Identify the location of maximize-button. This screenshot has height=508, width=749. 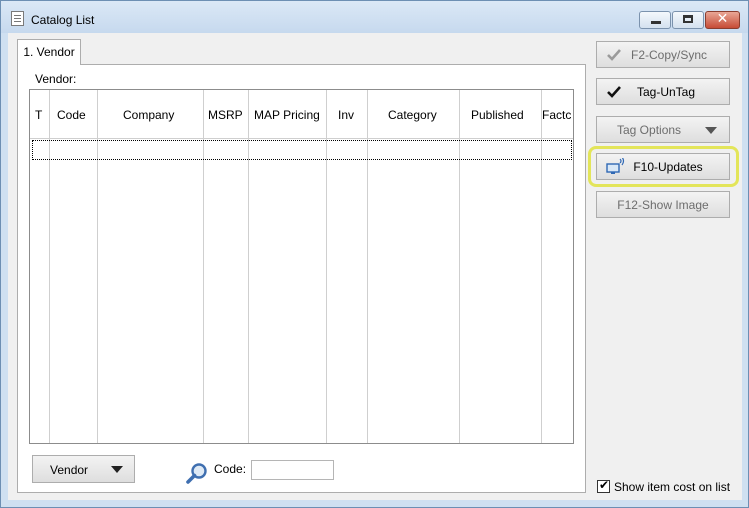
(688, 20).